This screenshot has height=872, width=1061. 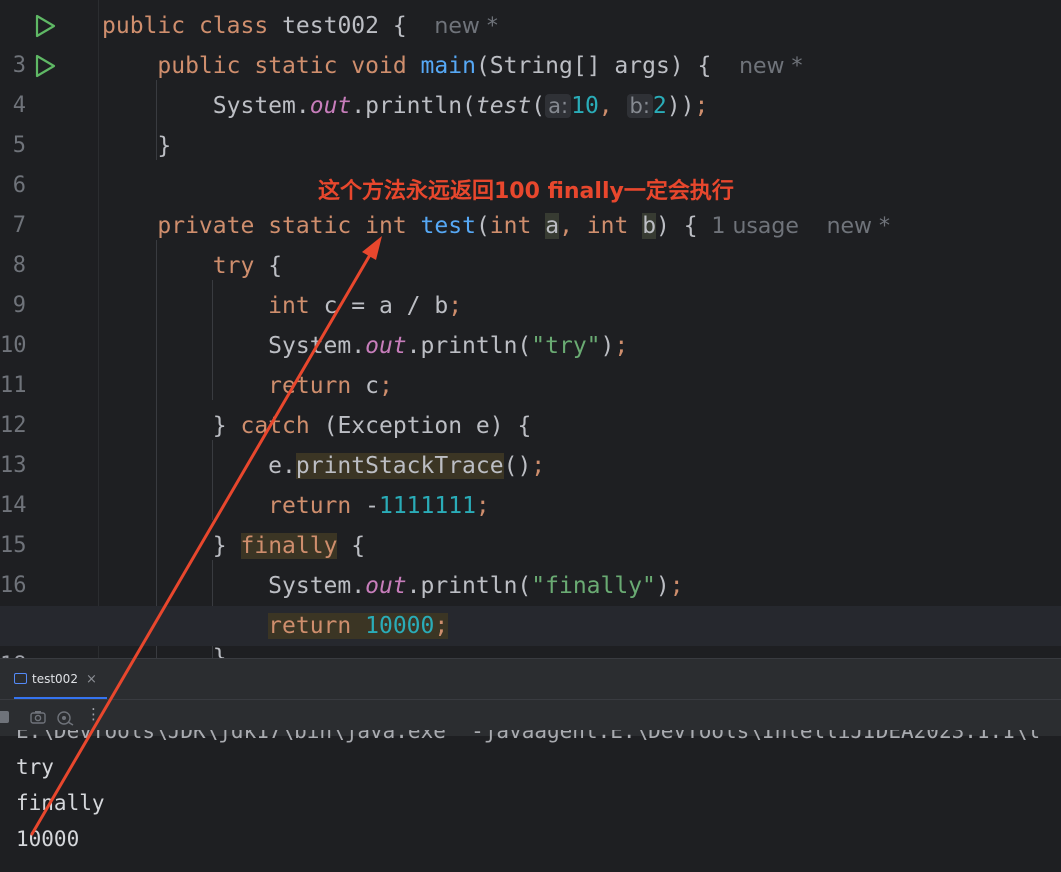 I want to click on method-name: main, so click(x=448, y=66).